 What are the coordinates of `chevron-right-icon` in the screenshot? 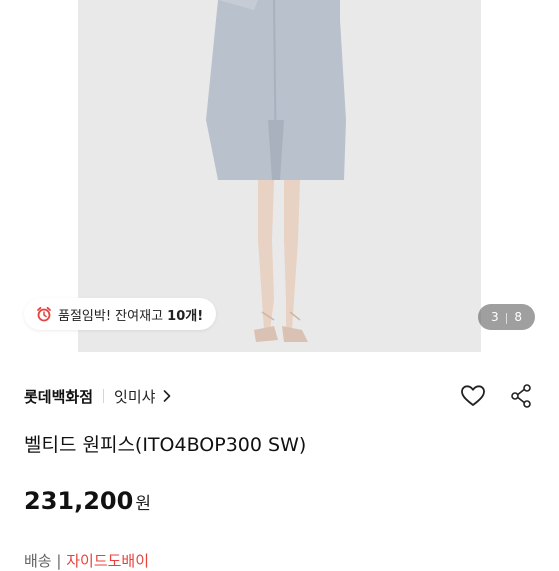 It's located at (167, 396).